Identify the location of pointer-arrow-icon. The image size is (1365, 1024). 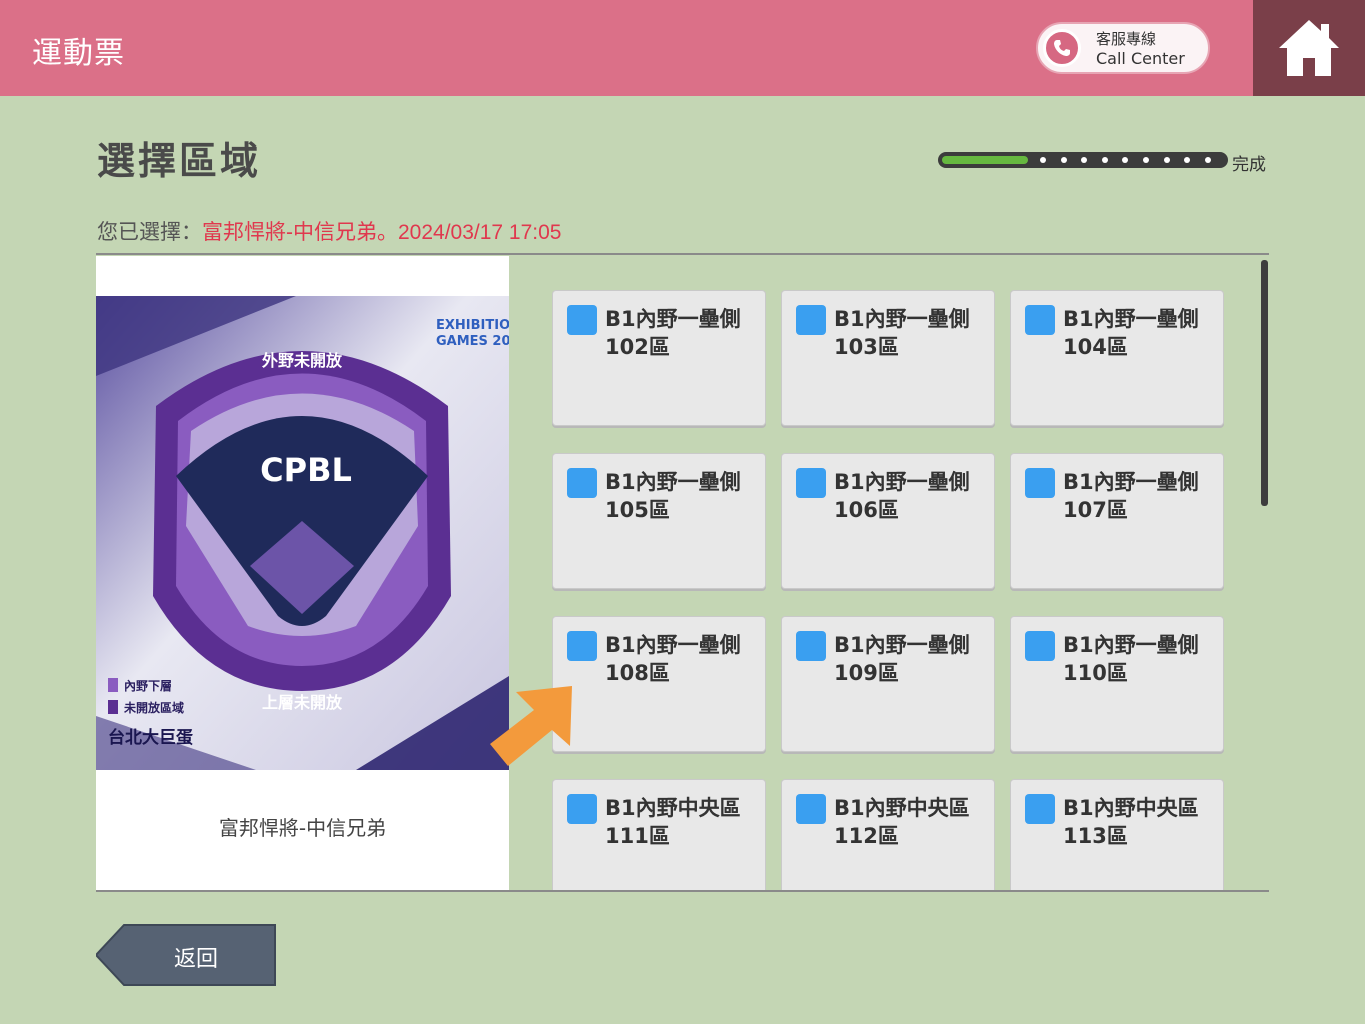
(531, 726).